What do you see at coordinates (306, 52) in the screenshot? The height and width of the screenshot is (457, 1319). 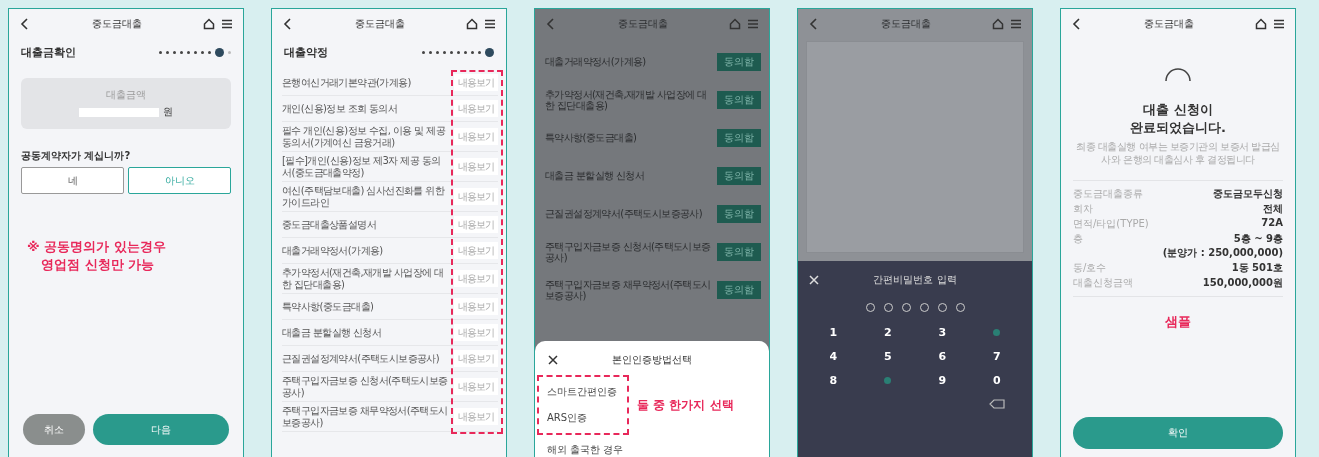 I see `page-heading: 대출약정` at bounding box center [306, 52].